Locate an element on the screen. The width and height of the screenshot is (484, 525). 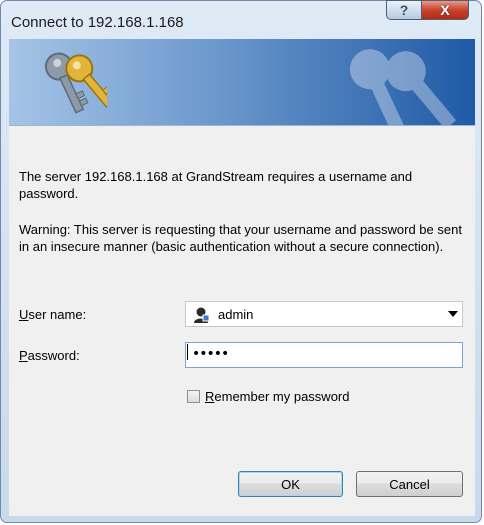
ok-button-label: OK is located at coordinates (290, 484).